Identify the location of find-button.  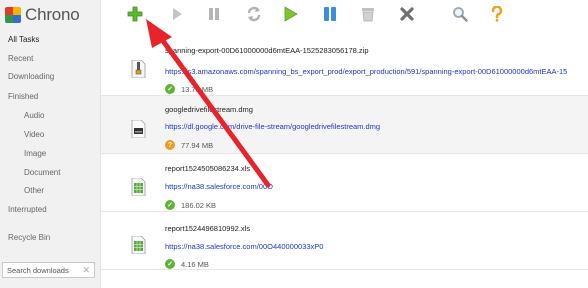
(460, 14).